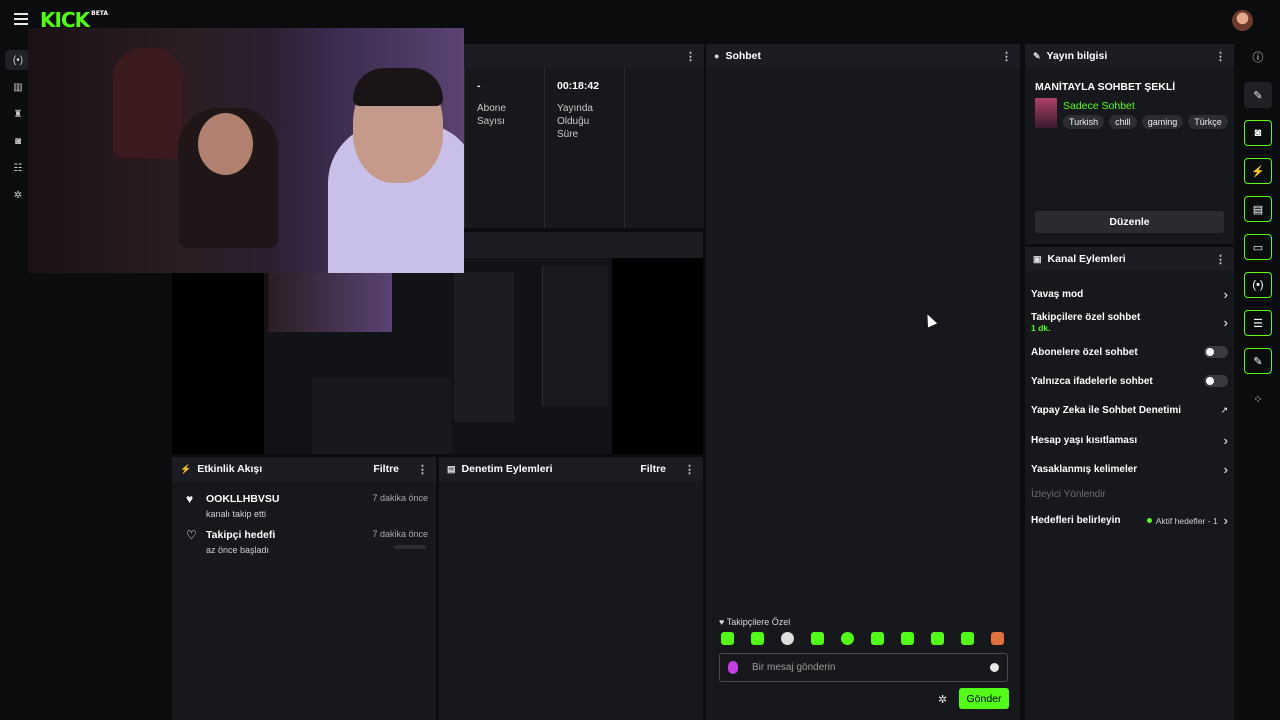 The height and width of the screenshot is (720, 1280). What do you see at coordinates (1084, 440) in the screenshot?
I see `account-age-label: Hesap yaşı kısıtlaması` at bounding box center [1084, 440].